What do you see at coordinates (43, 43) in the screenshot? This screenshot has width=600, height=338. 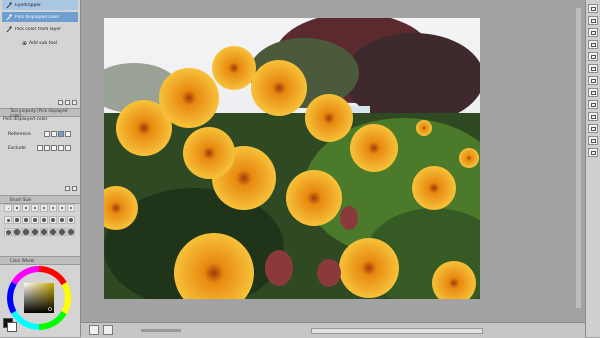 I see `add-sub-tool-label: Add sub tool` at bounding box center [43, 43].